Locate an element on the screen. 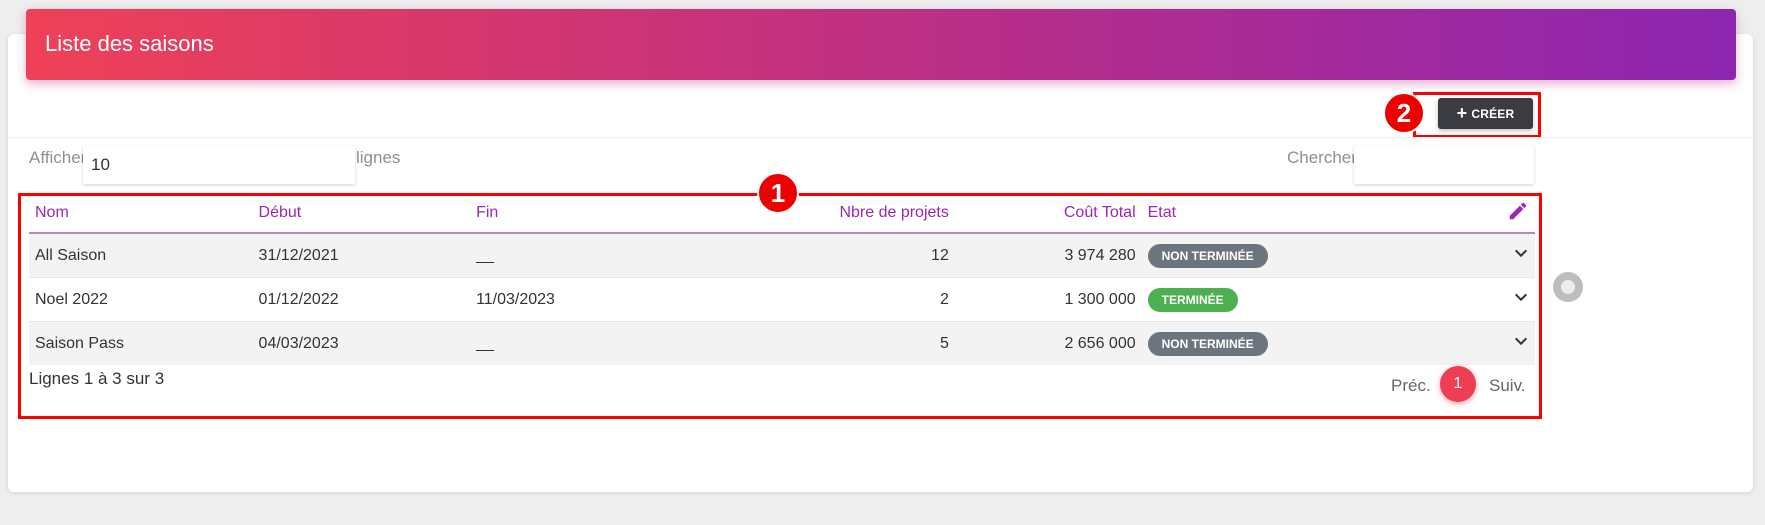  create-button-label: CRÉER is located at coordinates (1493, 113).